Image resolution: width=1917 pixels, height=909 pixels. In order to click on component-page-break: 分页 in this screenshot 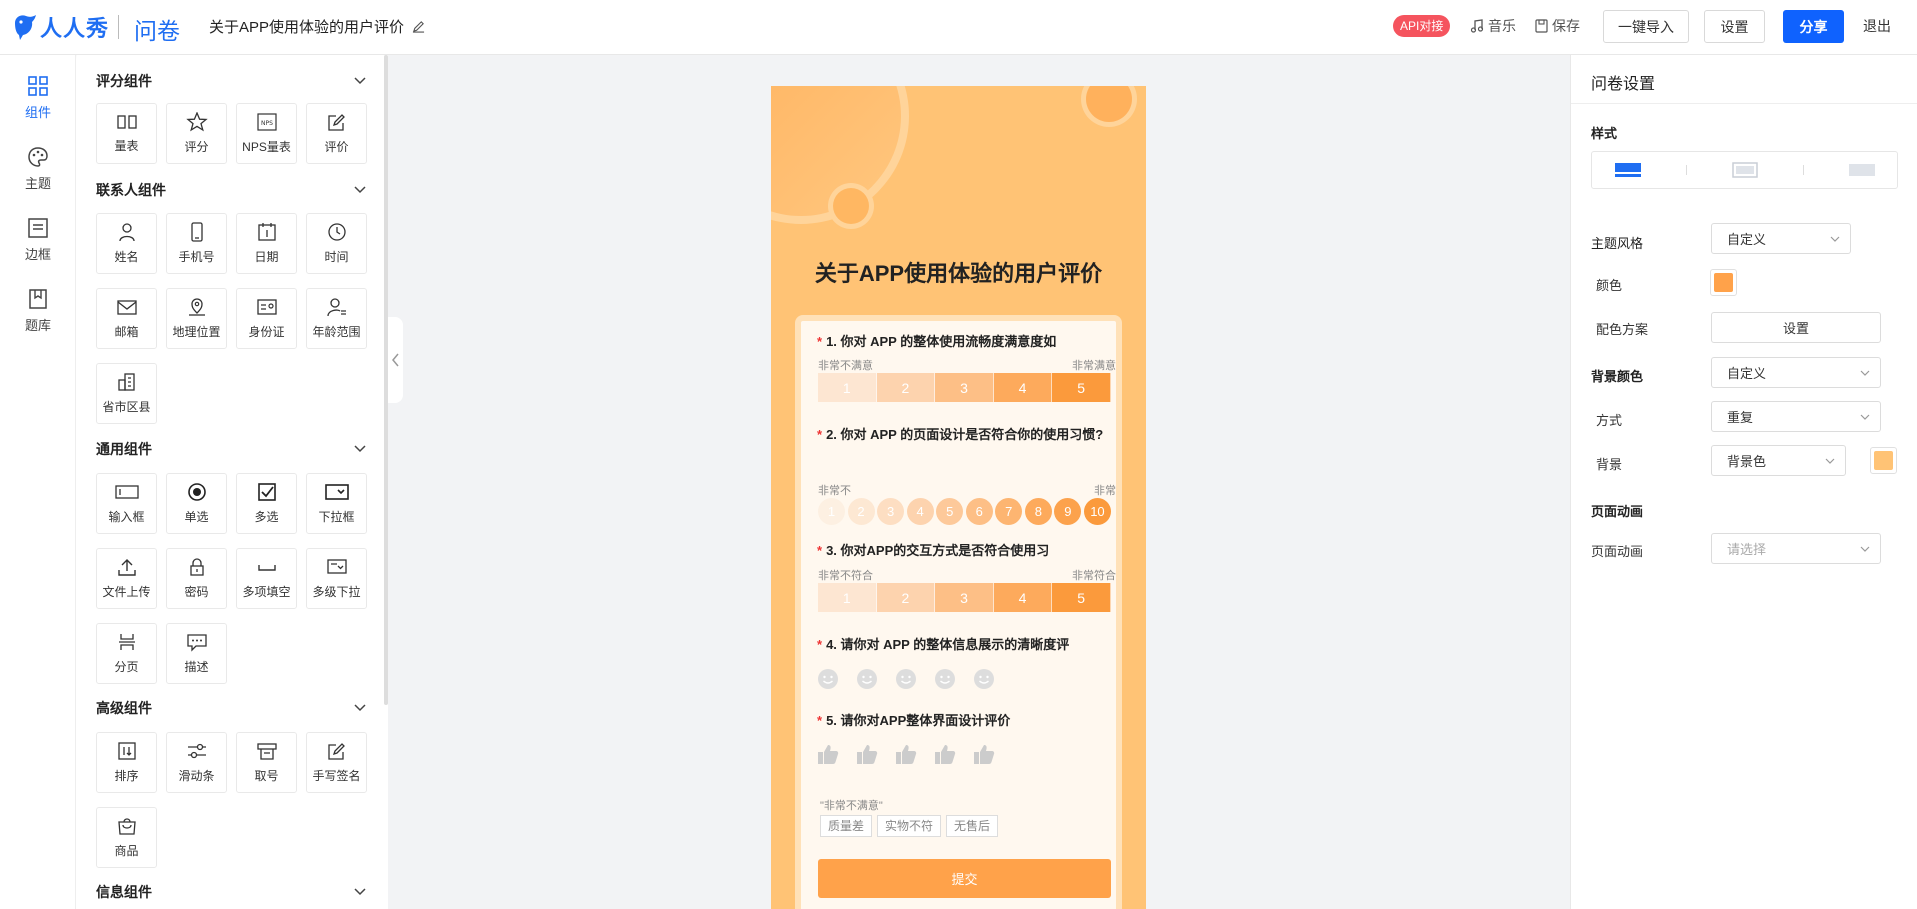, I will do `click(126, 653)`.